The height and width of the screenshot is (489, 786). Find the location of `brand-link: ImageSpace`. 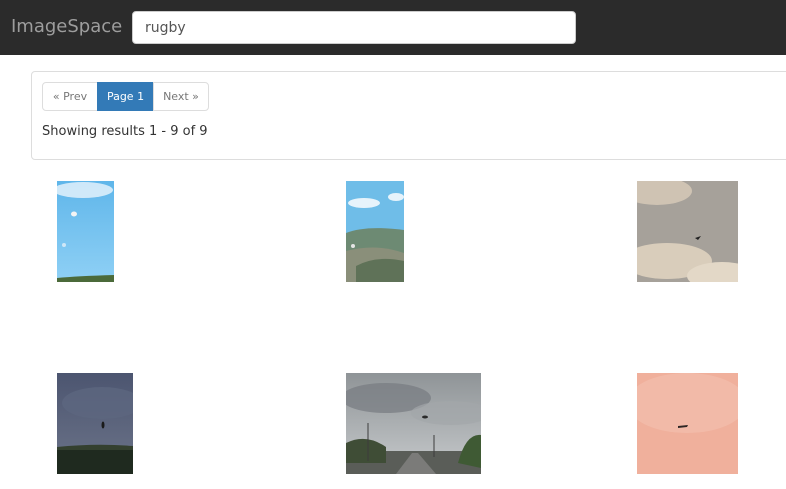

brand-link: ImageSpace is located at coordinates (66, 27).